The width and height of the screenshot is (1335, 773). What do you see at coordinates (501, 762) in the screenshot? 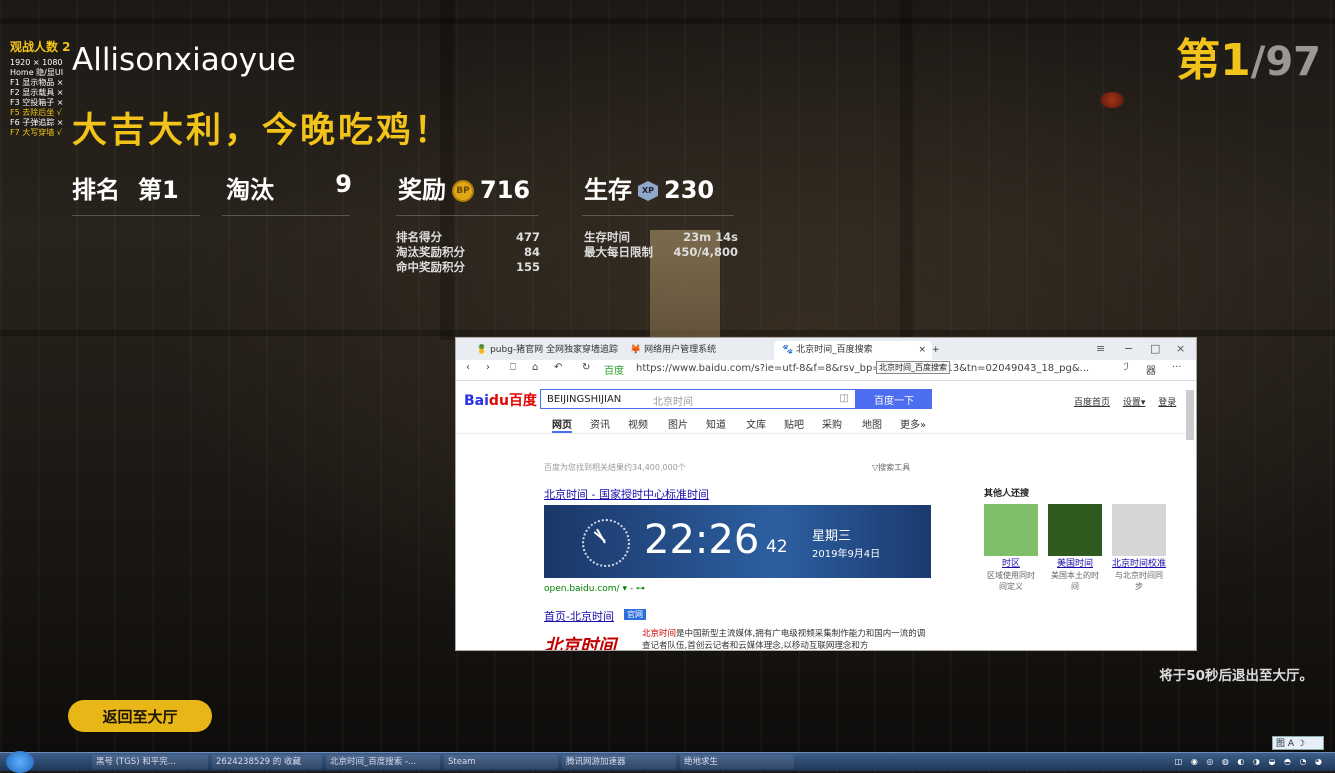
I see `taskbar-item: Steam` at bounding box center [501, 762].